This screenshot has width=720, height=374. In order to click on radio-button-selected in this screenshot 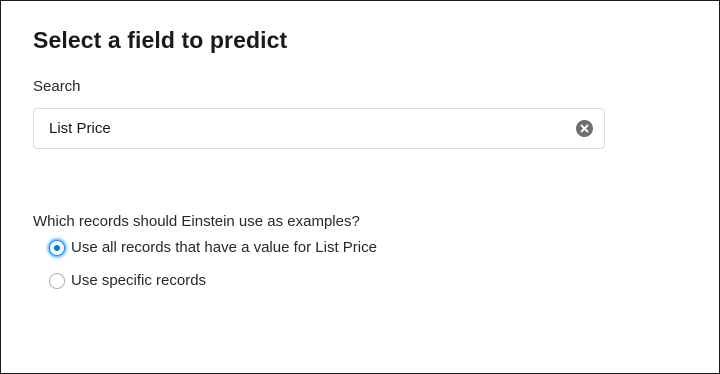, I will do `click(57, 247)`.